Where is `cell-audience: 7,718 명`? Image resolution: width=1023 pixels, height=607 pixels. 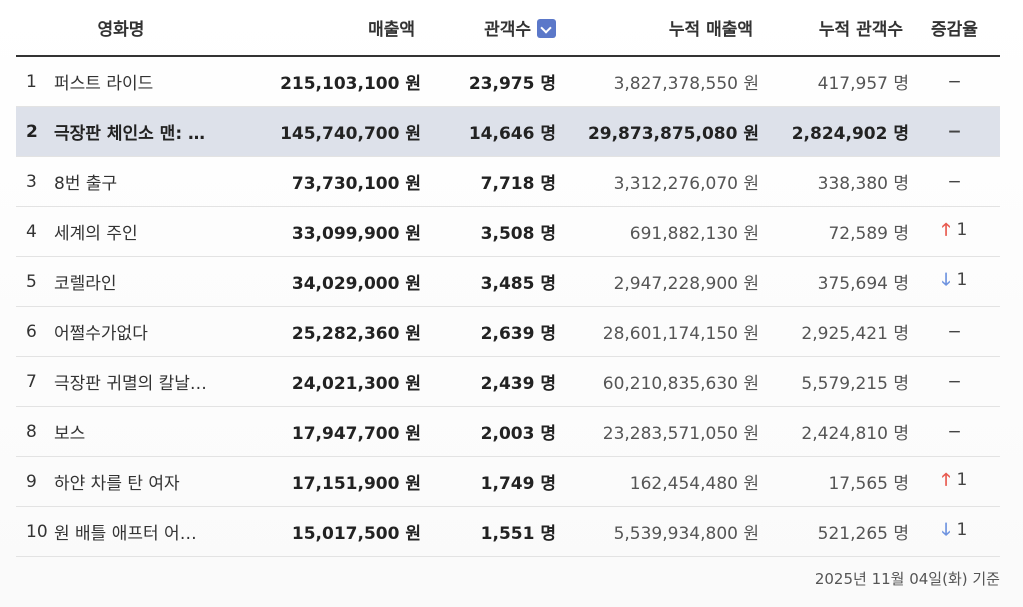
cell-audience: 7,718 명 is located at coordinates (488, 181).